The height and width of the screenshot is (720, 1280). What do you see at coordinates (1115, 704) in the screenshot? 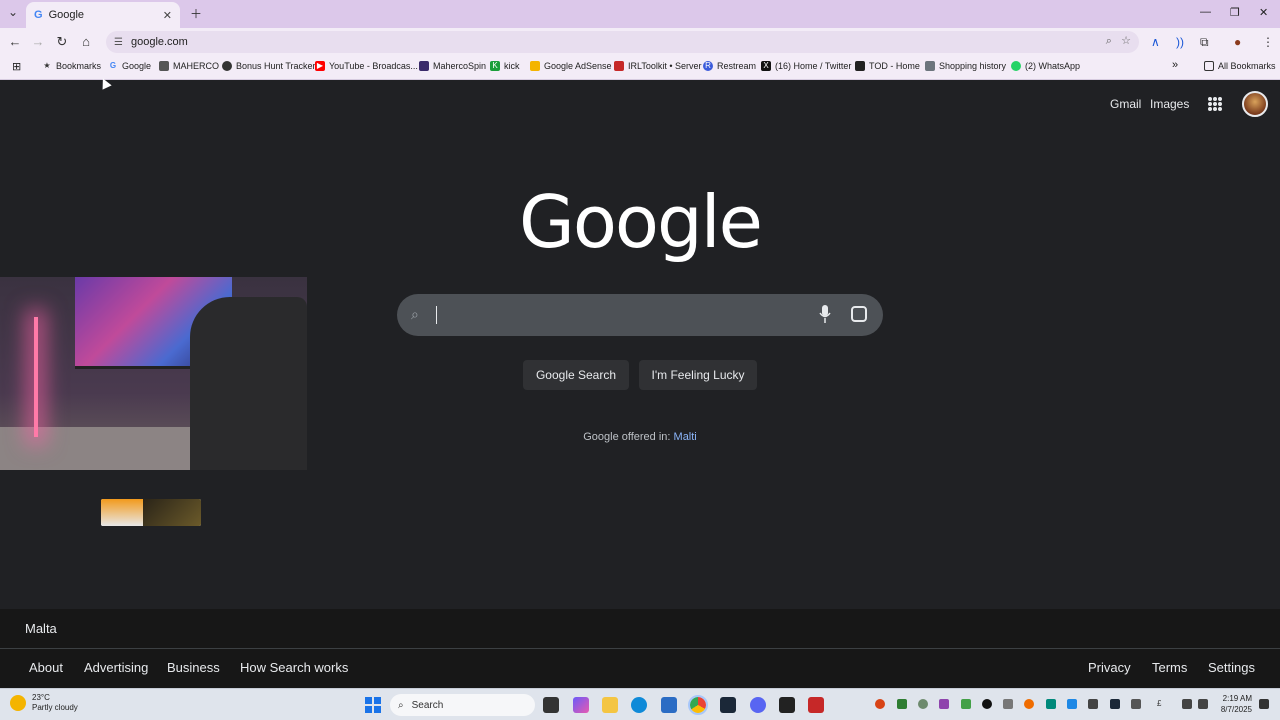
I see `tray-steam-icon` at bounding box center [1115, 704].